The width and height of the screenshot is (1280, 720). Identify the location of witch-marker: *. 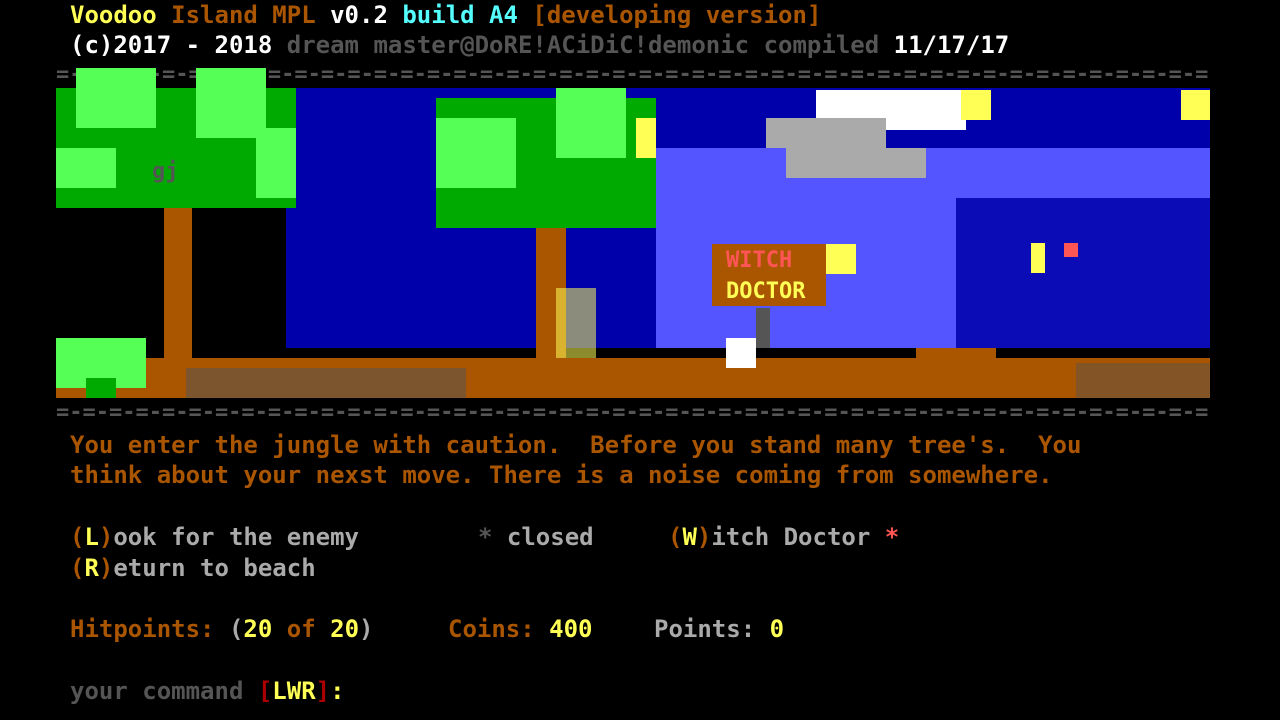
(892, 537).